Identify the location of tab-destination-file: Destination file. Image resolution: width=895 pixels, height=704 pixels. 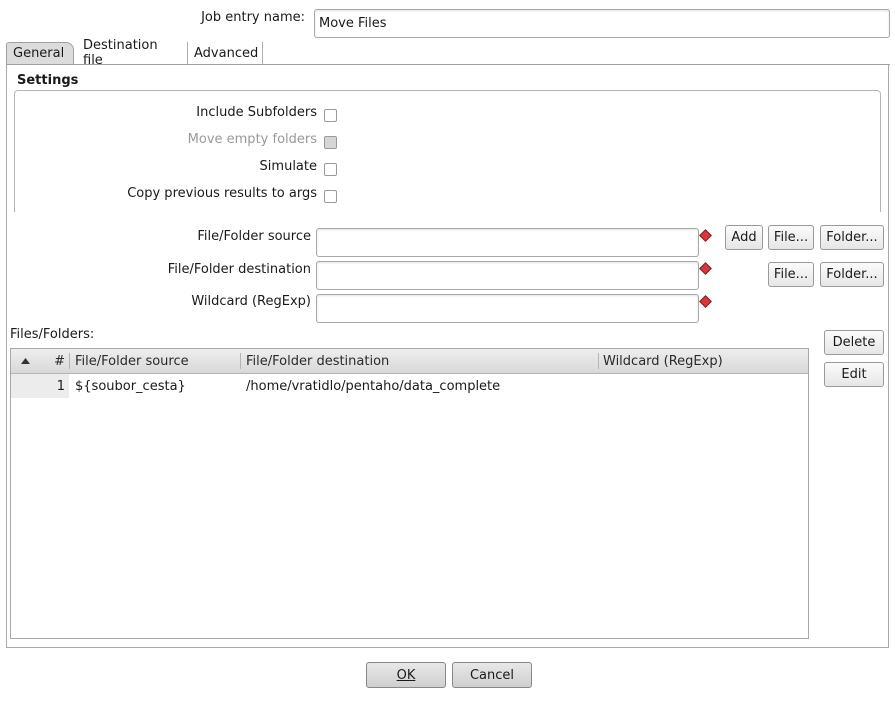
(132, 53).